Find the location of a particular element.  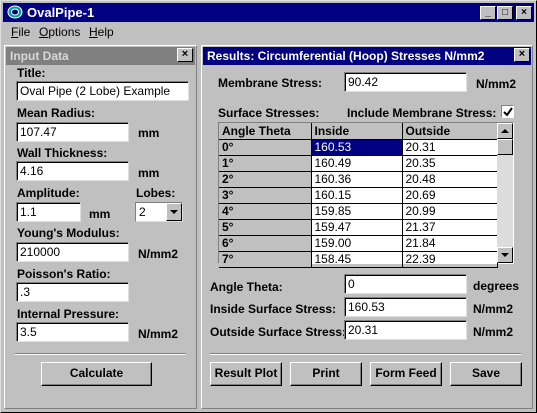

title-field: Oval Pipe (2 Lobe) Example is located at coordinates (102, 91).